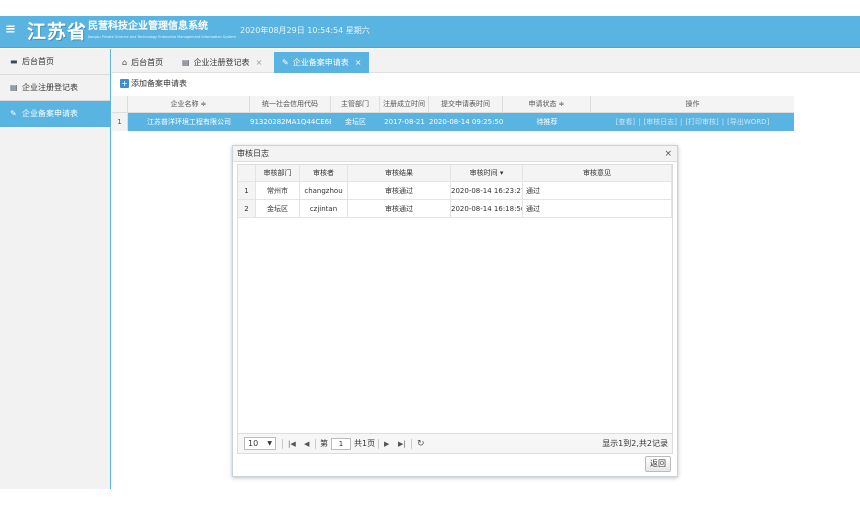 The width and height of the screenshot is (860, 507). I want to click on back-button: 返回, so click(658, 464).